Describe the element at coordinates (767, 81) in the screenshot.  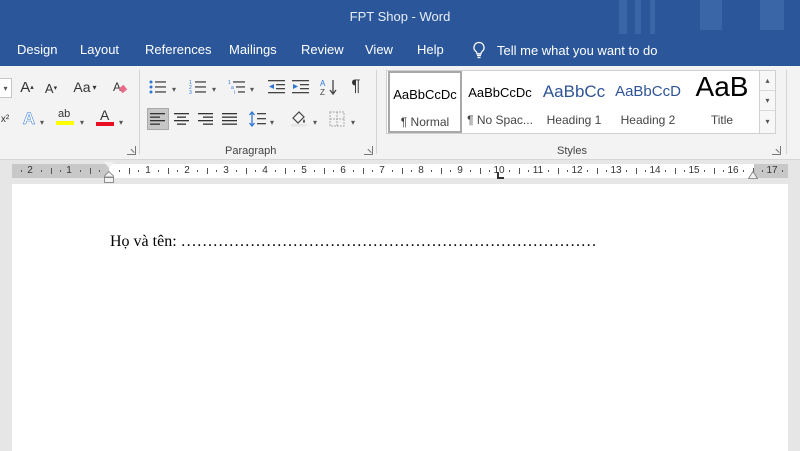
I see `scroll-up-icon: ▴` at that location.